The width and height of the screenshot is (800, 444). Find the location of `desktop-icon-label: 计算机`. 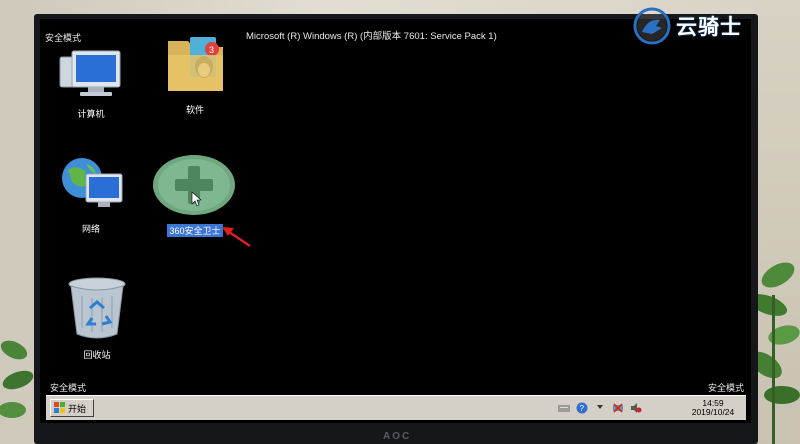

desktop-icon-label: 计算机 is located at coordinates (91, 114).